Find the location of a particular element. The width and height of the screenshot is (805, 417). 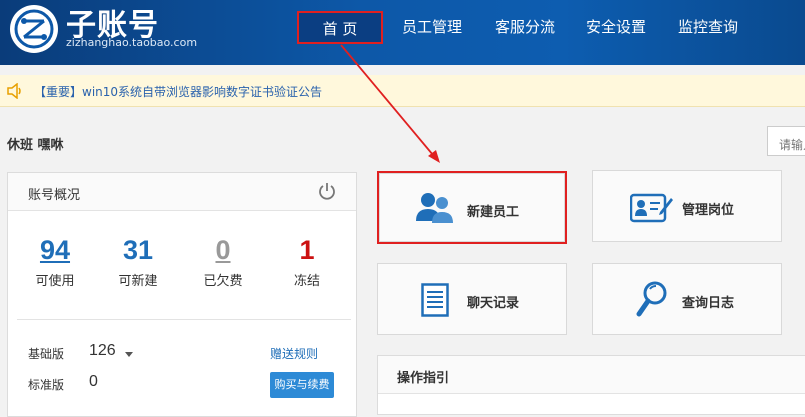

gift-rule-link: 赠送规则 is located at coordinates (294, 353).